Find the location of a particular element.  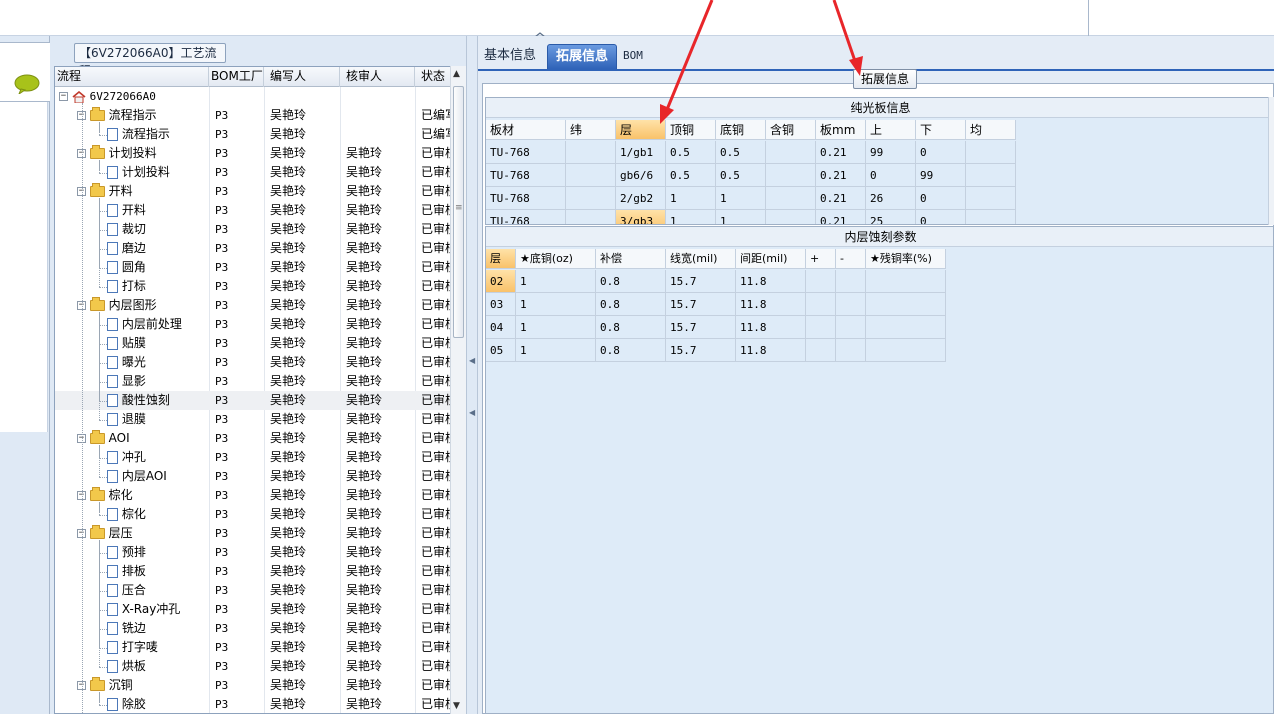

table-row: − AOI P3 吴艳玲 吴艳玲 已审核 is located at coordinates (260, 438).